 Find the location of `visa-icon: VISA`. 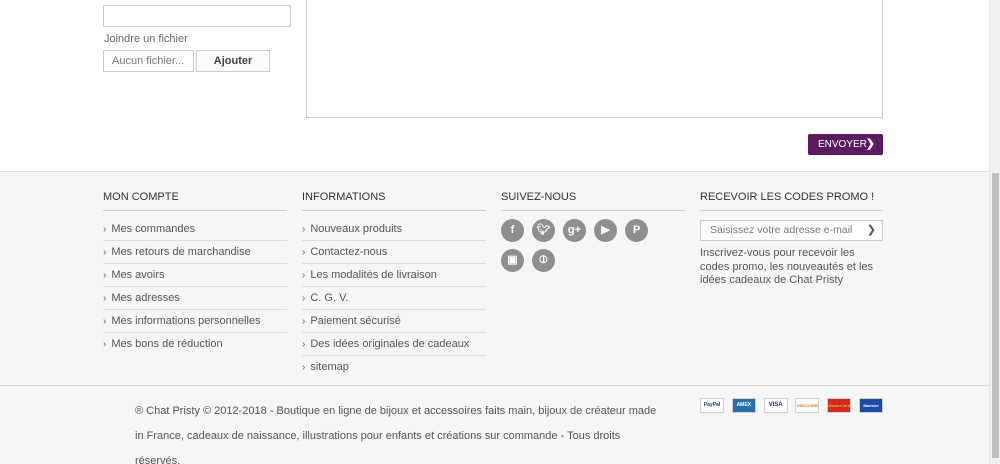

visa-icon: VISA is located at coordinates (775, 405).